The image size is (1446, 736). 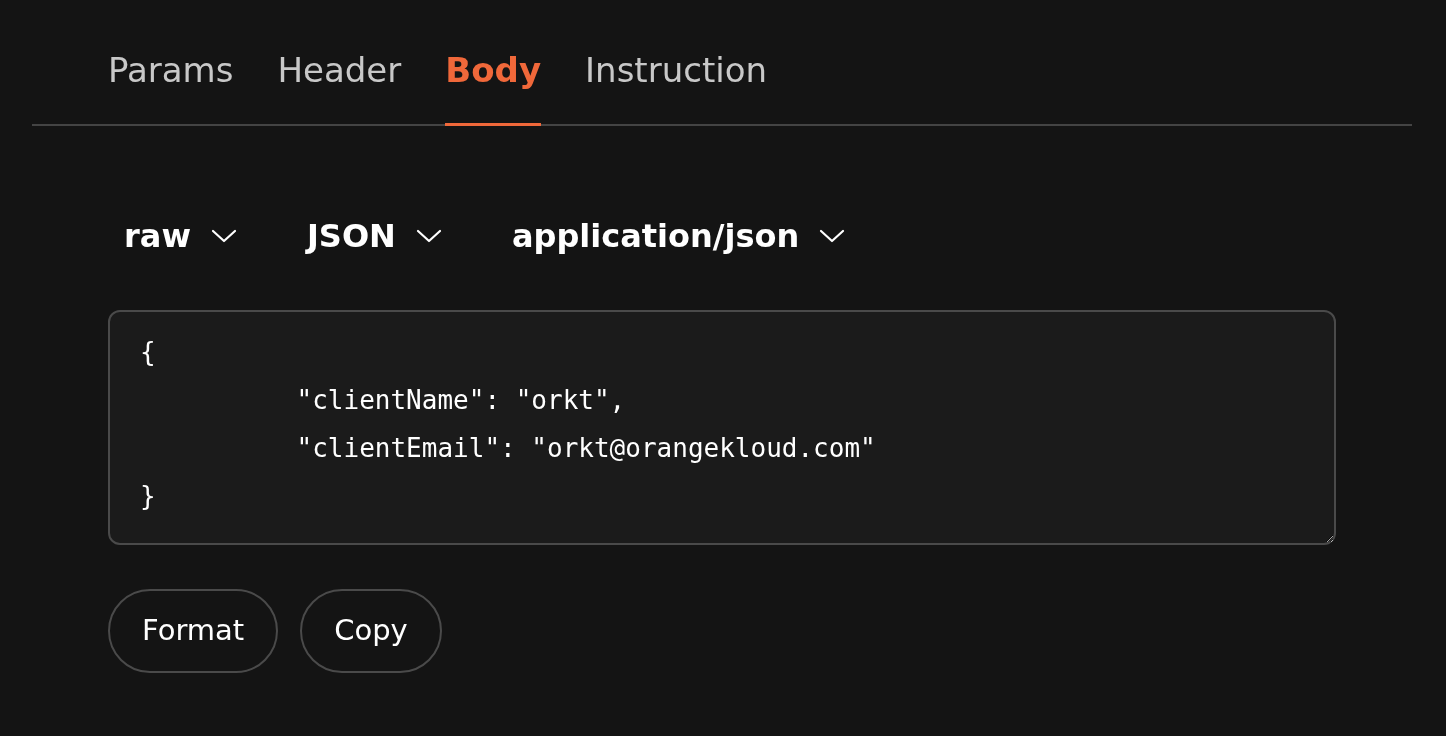 I want to click on tab: Instruction, so click(x=676, y=88).